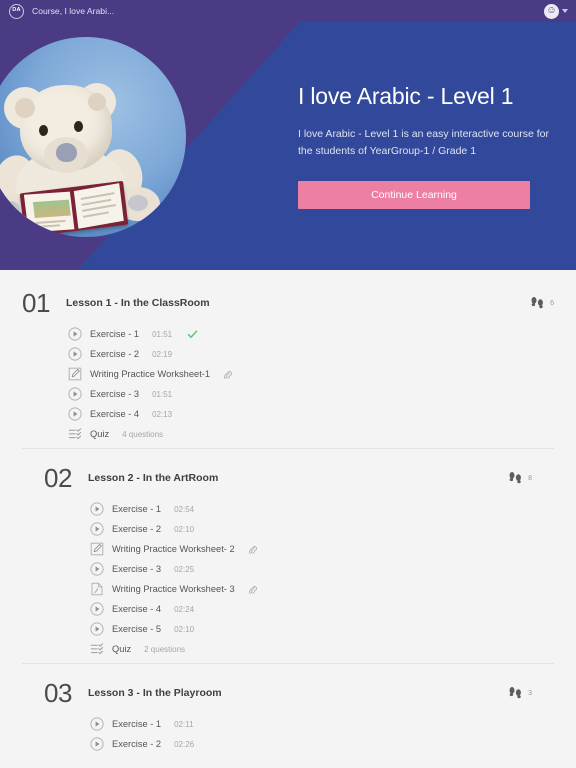  I want to click on lesson-steps-count: 6, so click(552, 303).